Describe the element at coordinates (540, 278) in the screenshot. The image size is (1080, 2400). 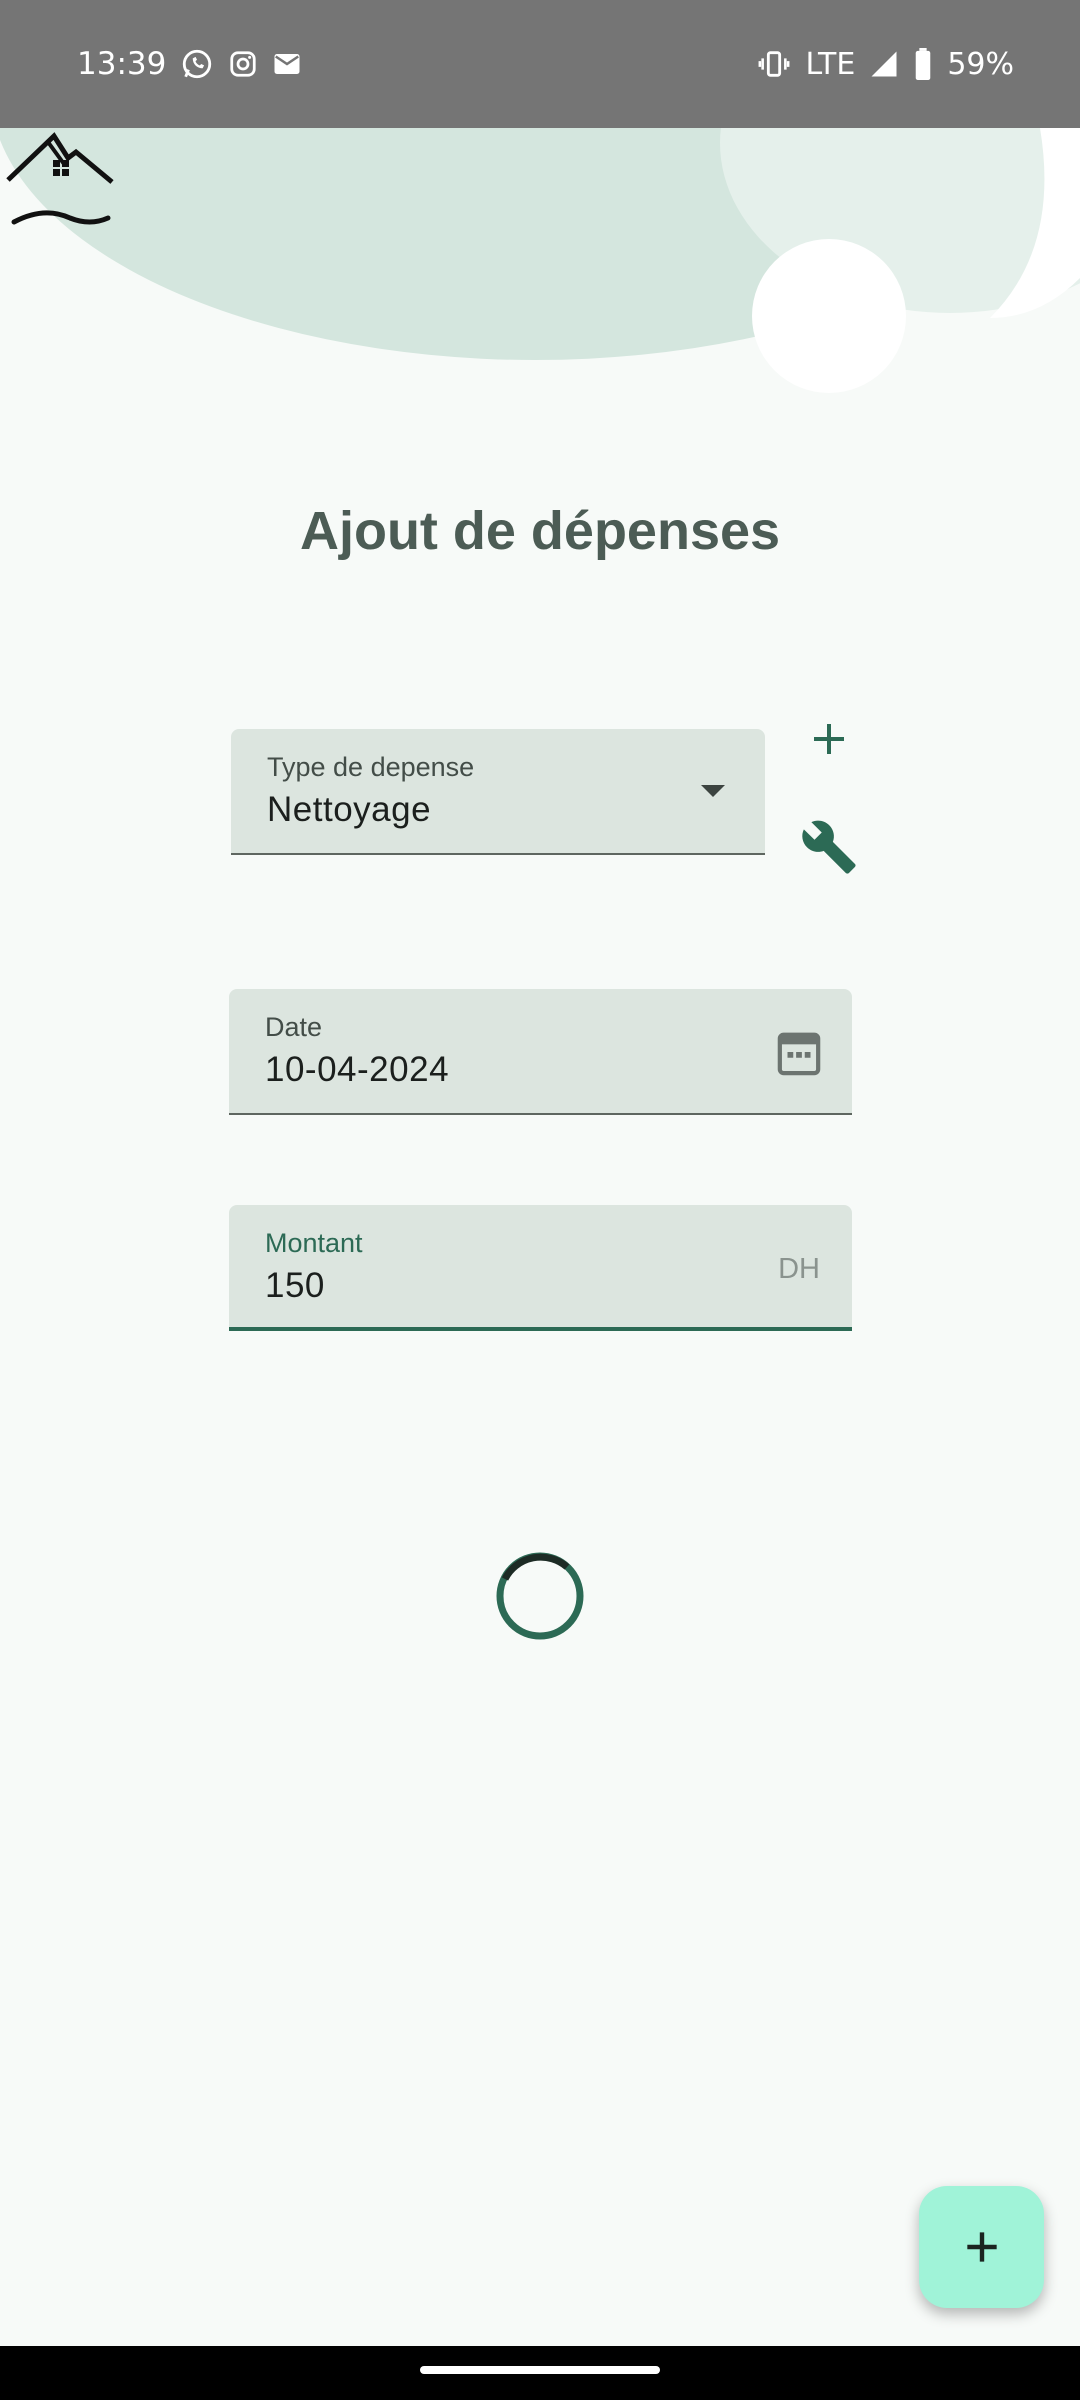
I see `header-decoration` at that location.